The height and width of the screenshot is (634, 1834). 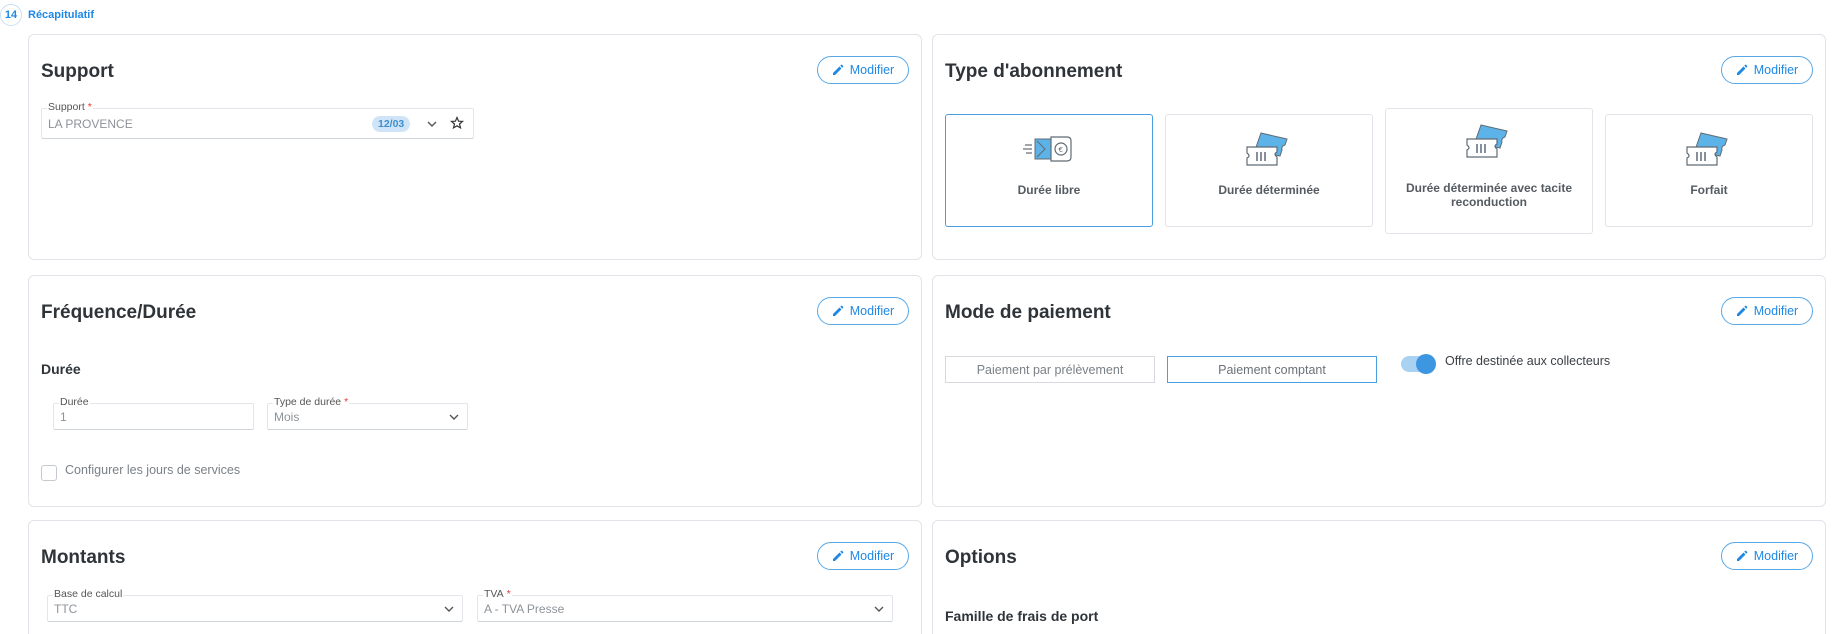 I want to click on tile-label: Forfait, so click(x=1709, y=190).